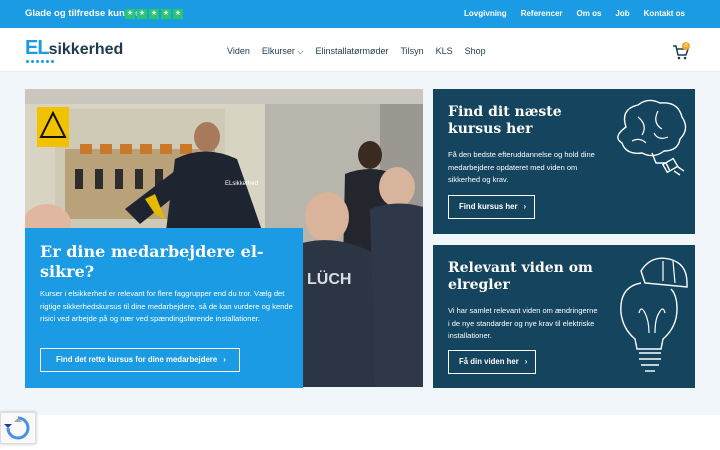  Describe the element at coordinates (238, 51) in the screenshot. I see `nav-item-viden: Viden` at that location.